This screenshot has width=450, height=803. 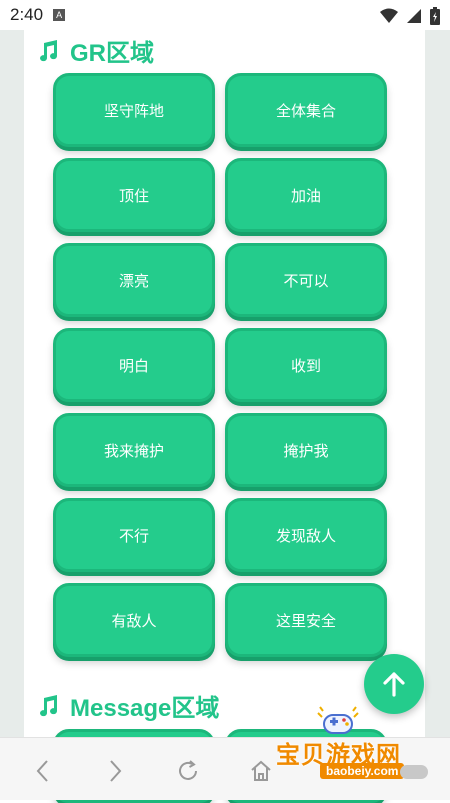 I want to click on gr-button: 不可以, so click(x=306, y=280).